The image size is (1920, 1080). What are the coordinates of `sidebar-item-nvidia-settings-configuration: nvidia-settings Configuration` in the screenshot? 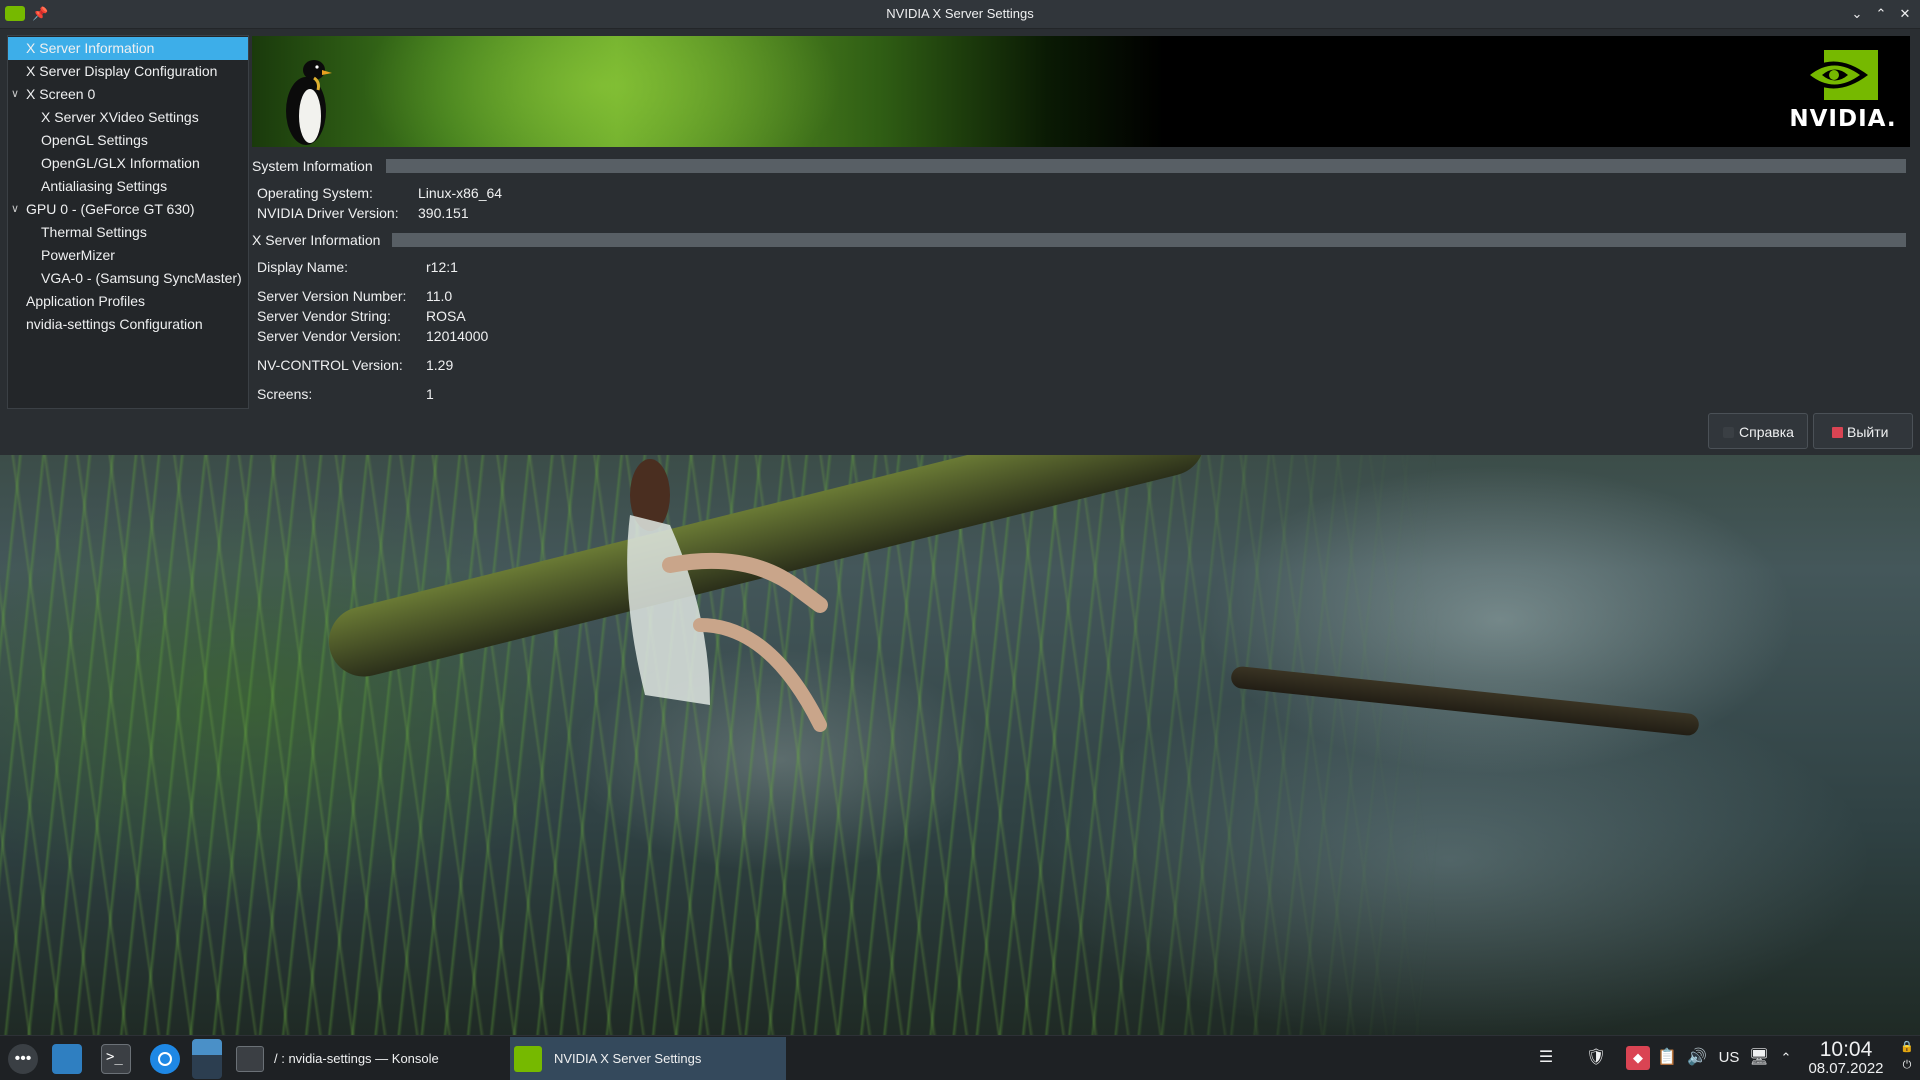 It's located at (128, 324).